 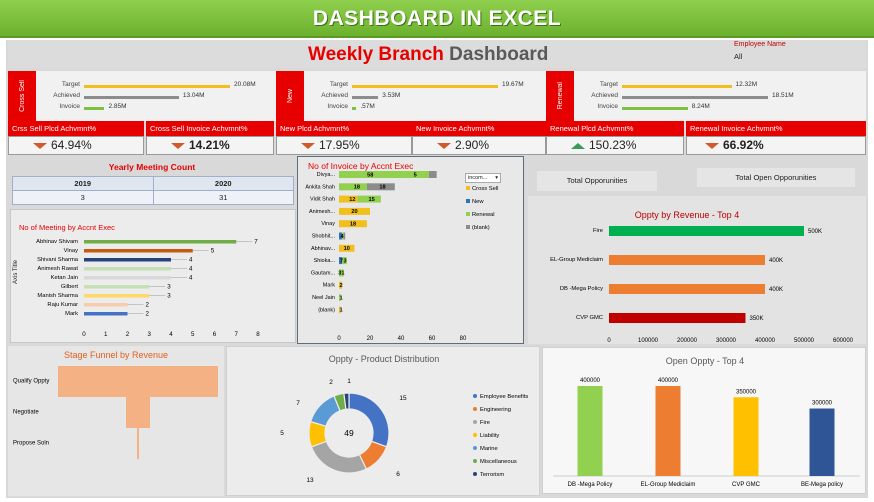 I want to click on section-row-value: 18.51M, so click(x=783, y=95).